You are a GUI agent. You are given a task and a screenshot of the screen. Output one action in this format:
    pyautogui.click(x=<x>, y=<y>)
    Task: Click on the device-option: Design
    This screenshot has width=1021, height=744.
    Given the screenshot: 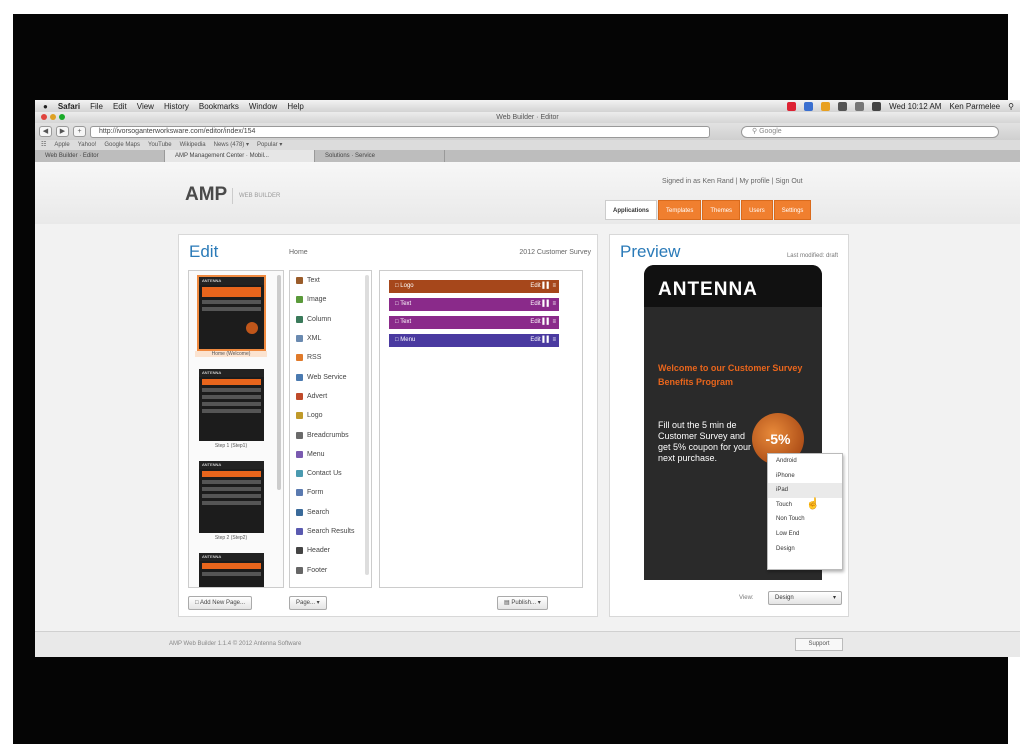 What is the action you would take?
    pyautogui.click(x=805, y=549)
    